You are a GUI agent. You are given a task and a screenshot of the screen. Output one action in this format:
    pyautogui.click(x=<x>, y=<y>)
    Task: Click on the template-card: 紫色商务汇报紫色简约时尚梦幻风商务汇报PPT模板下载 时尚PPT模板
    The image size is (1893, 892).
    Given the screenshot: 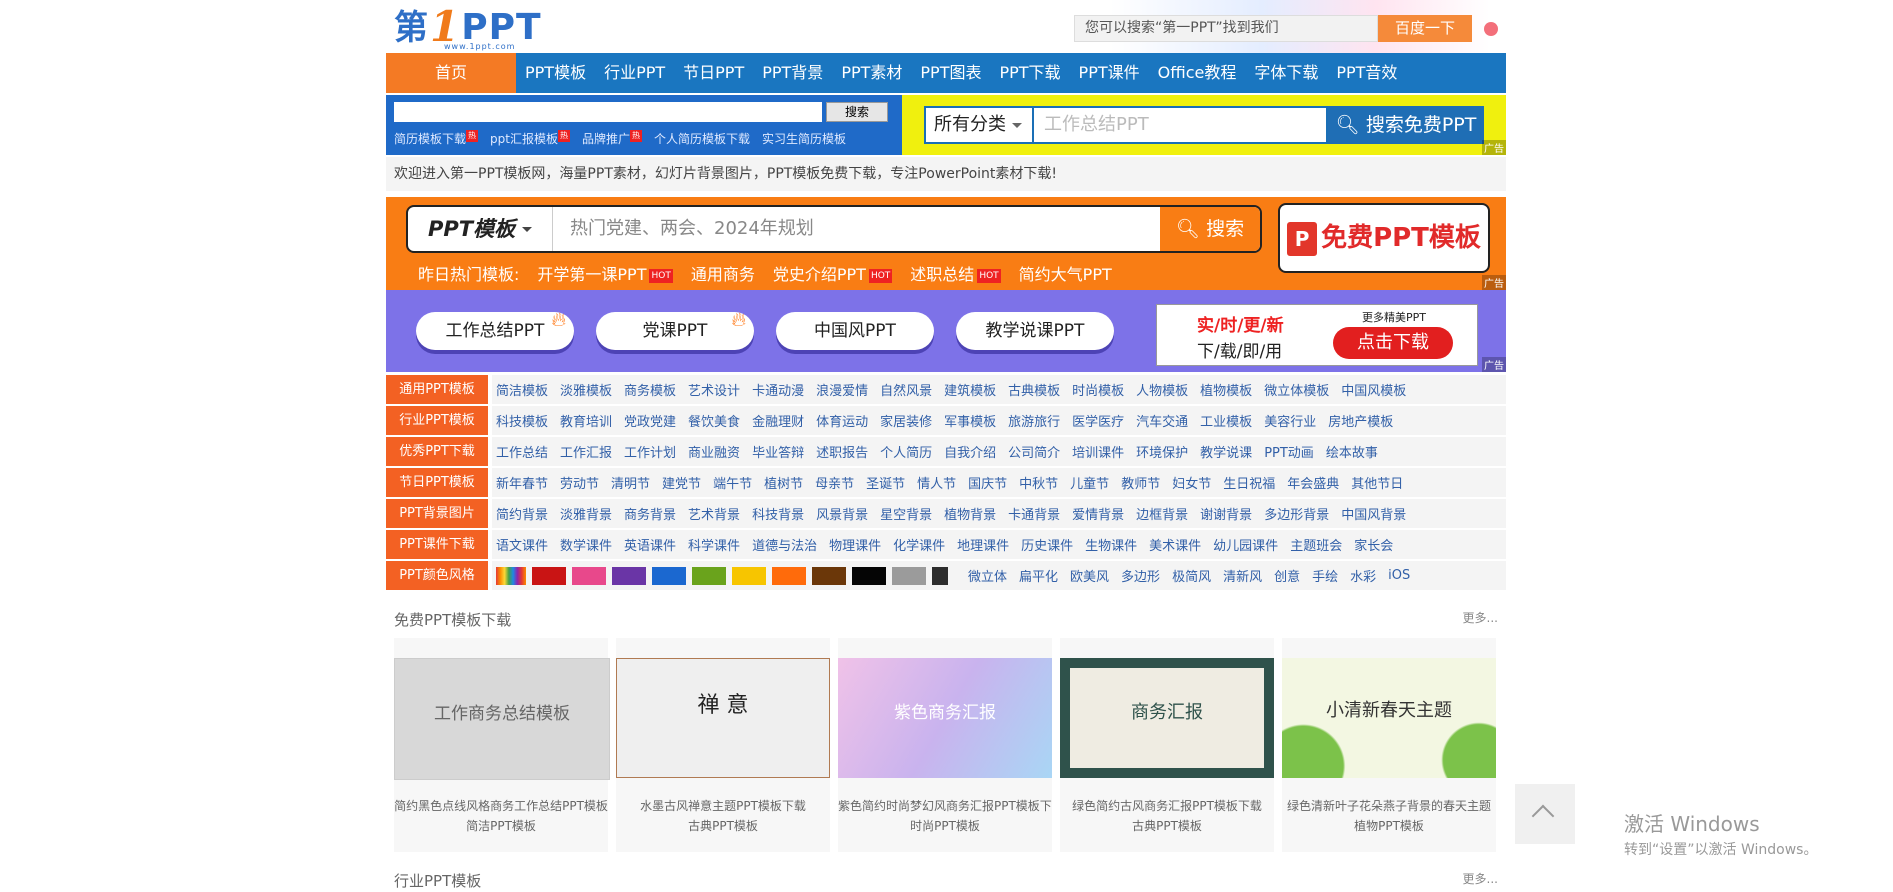 What is the action you would take?
    pyautogui.click(x=945, y=745)
    